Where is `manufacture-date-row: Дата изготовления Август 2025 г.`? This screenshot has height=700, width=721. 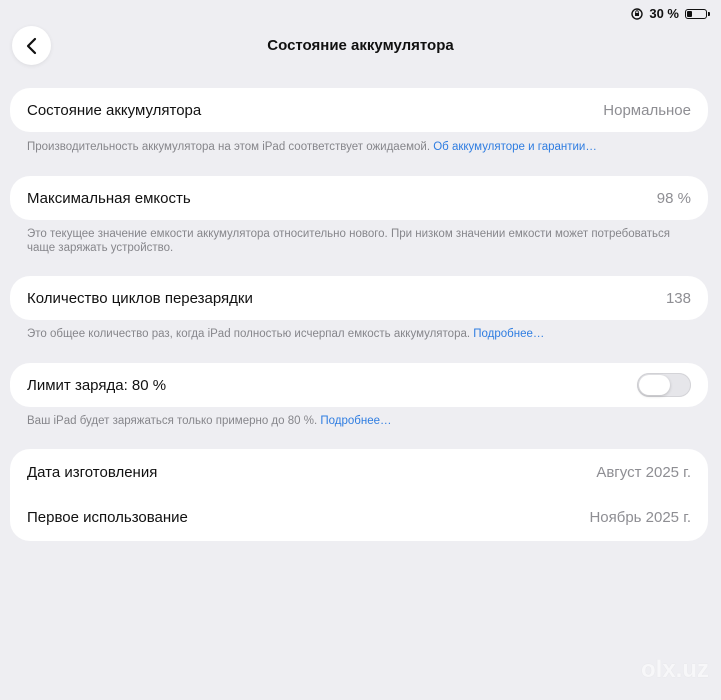
manufacture-date-row: Дата изготовления Август 2025 г. is located at coordinates (359, 472).